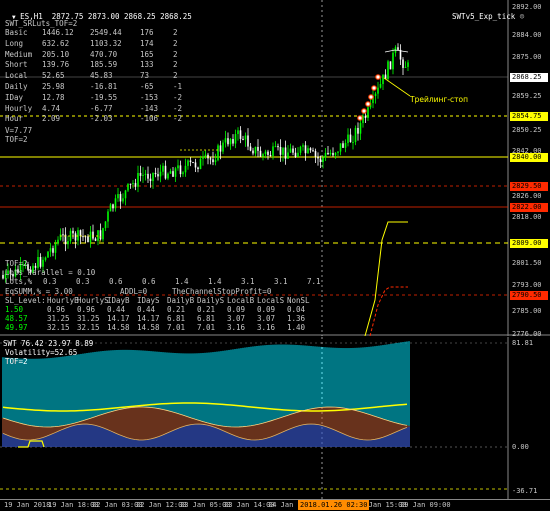  Describe the element at coordinates (527, 217) in the screenshot. I see `price-label: 2818.00` at that location.